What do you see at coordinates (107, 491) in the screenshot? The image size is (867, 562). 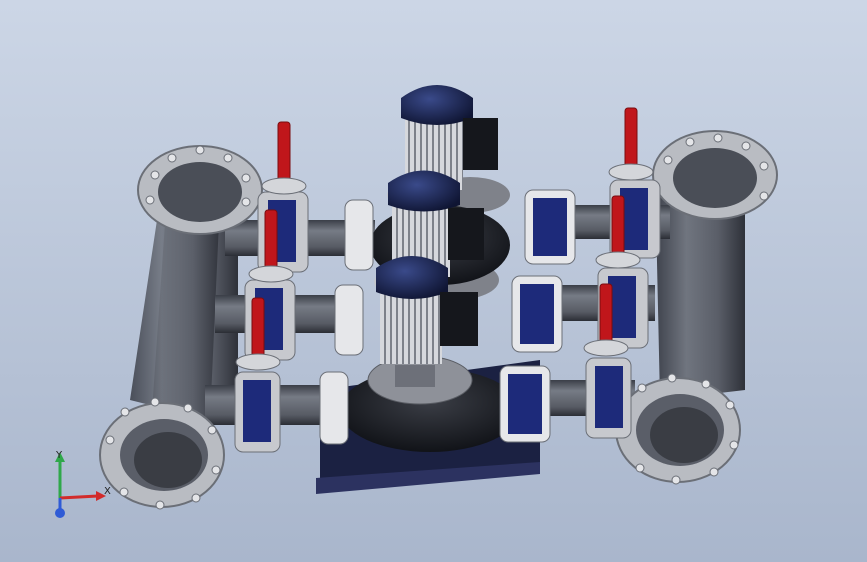 I see `x-axis-label: X` at bounding box center [107, 491].